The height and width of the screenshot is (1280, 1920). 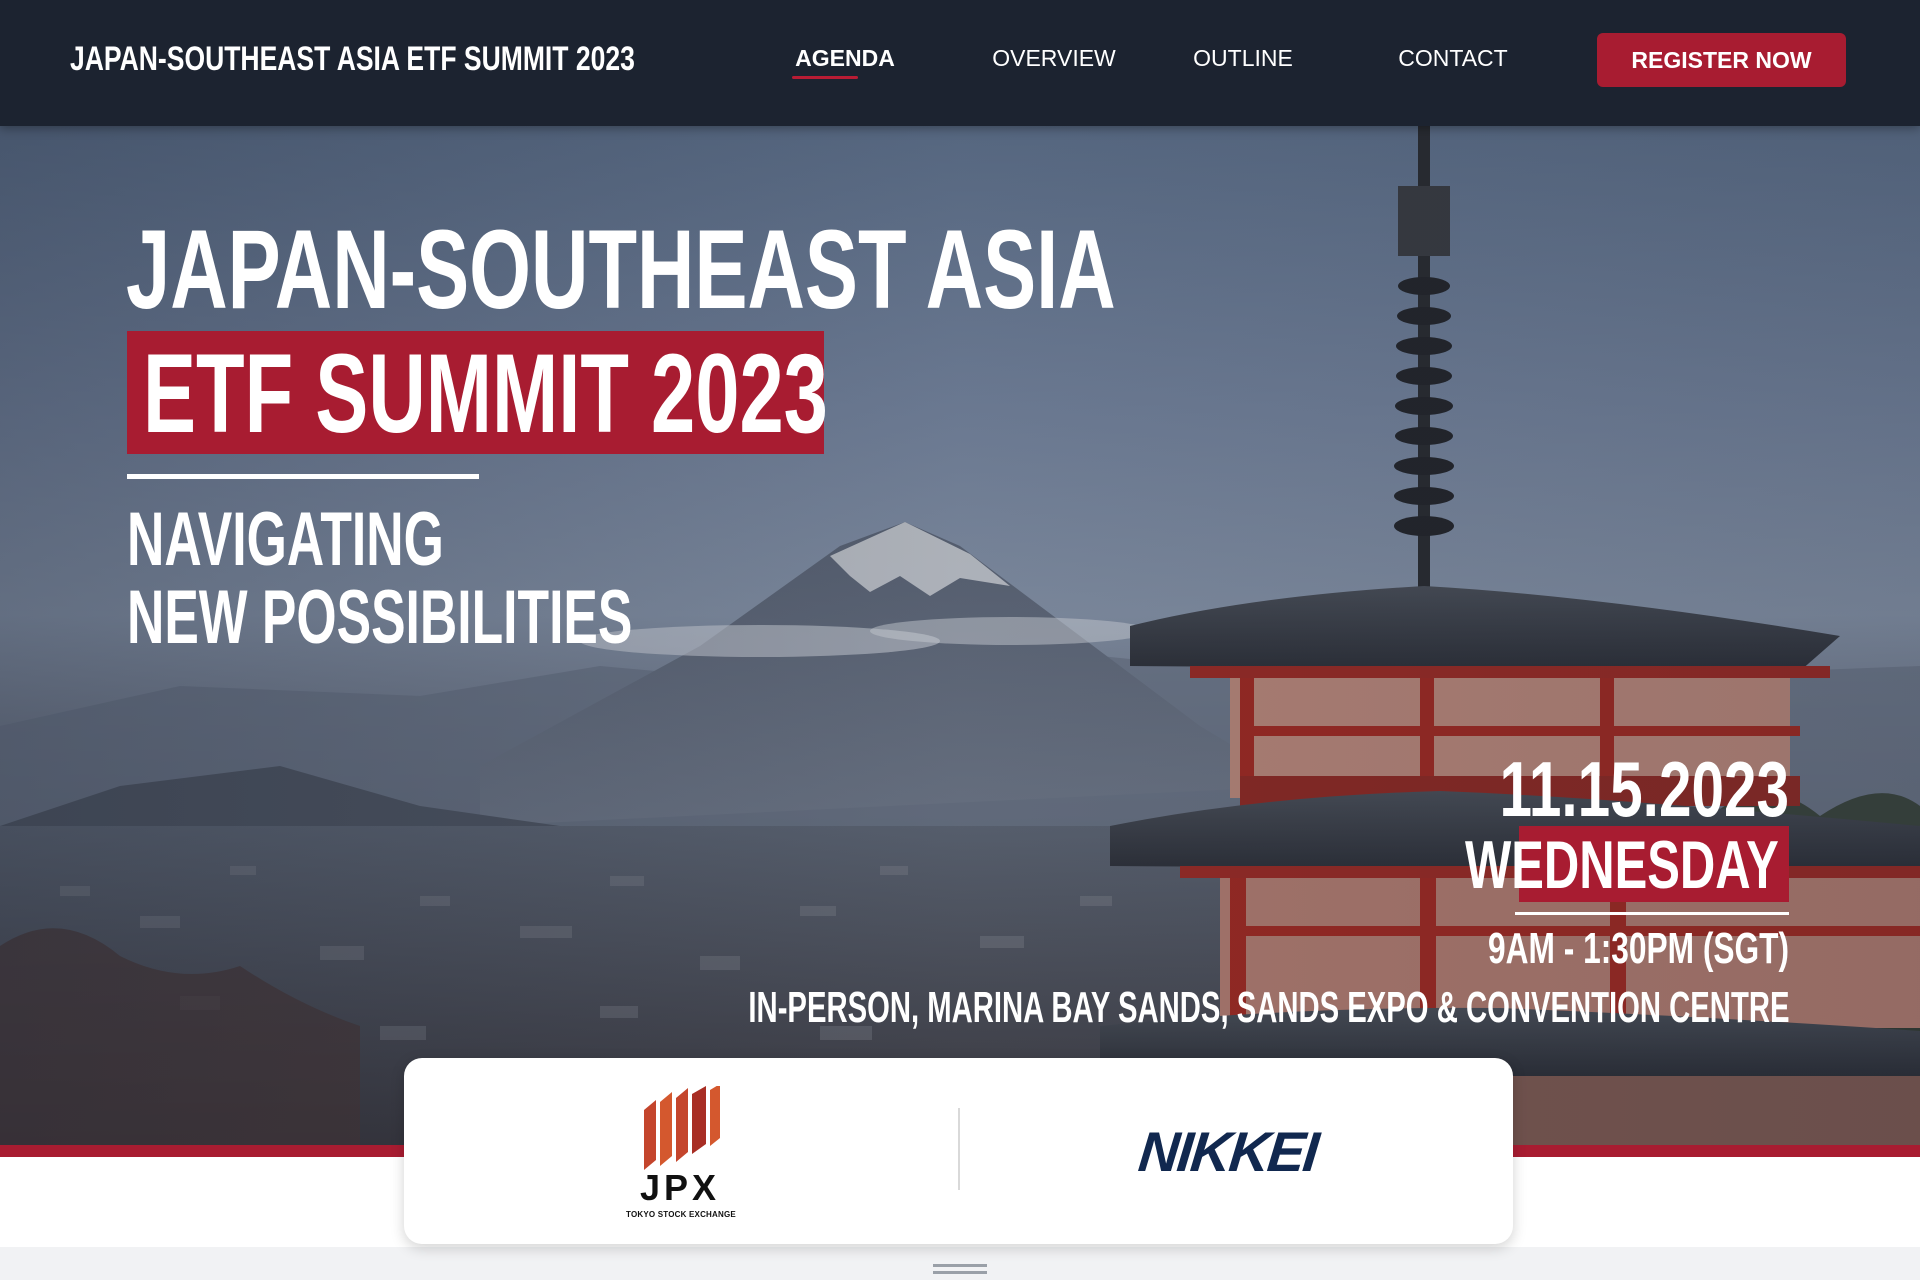 I want to click on partner-logos-card: JPX TOKYO STOCK EXCHANGE NIKKEI, so click(x=958, y=1151).